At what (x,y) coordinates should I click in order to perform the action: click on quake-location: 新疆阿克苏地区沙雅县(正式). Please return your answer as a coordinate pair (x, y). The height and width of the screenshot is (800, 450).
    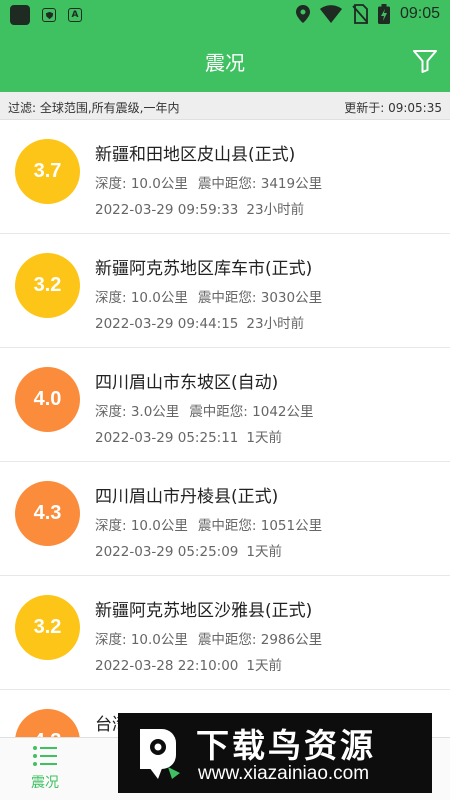
    Looking at the image, I should click on (204, 611).